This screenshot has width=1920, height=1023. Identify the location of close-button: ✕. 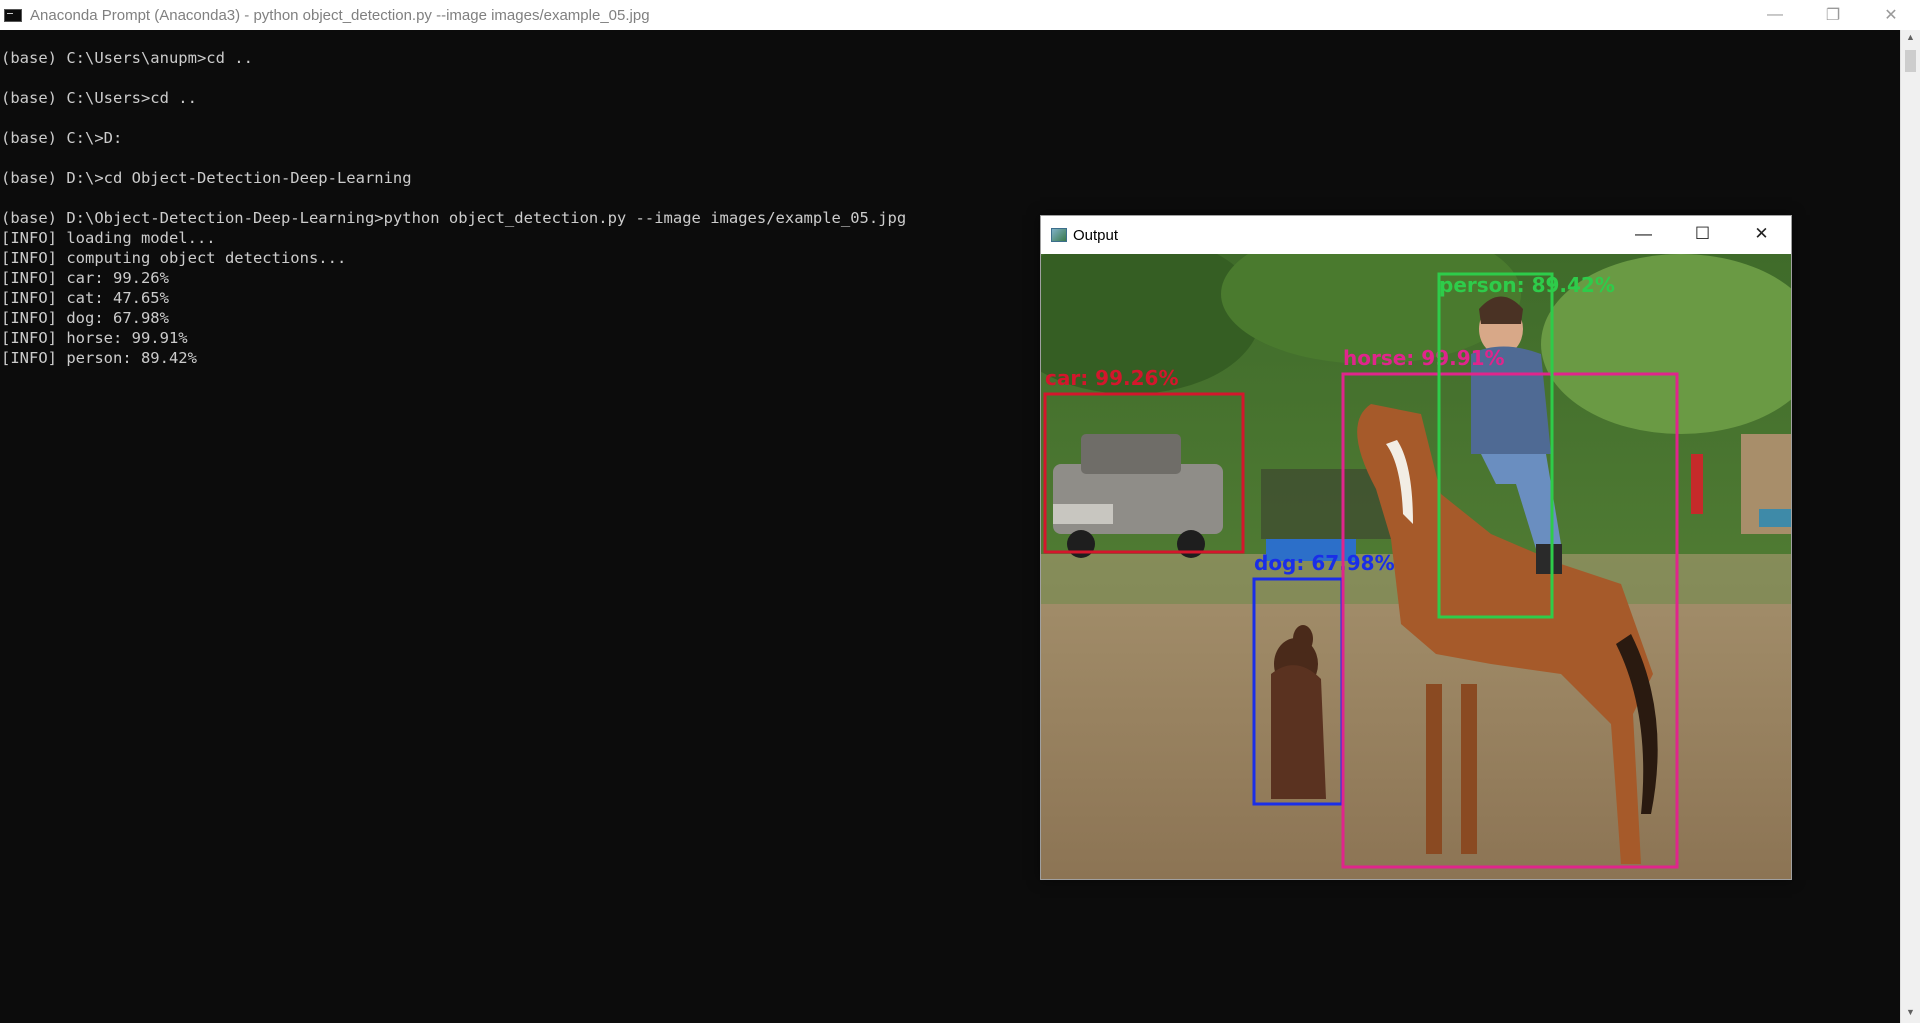
(1891, 15).